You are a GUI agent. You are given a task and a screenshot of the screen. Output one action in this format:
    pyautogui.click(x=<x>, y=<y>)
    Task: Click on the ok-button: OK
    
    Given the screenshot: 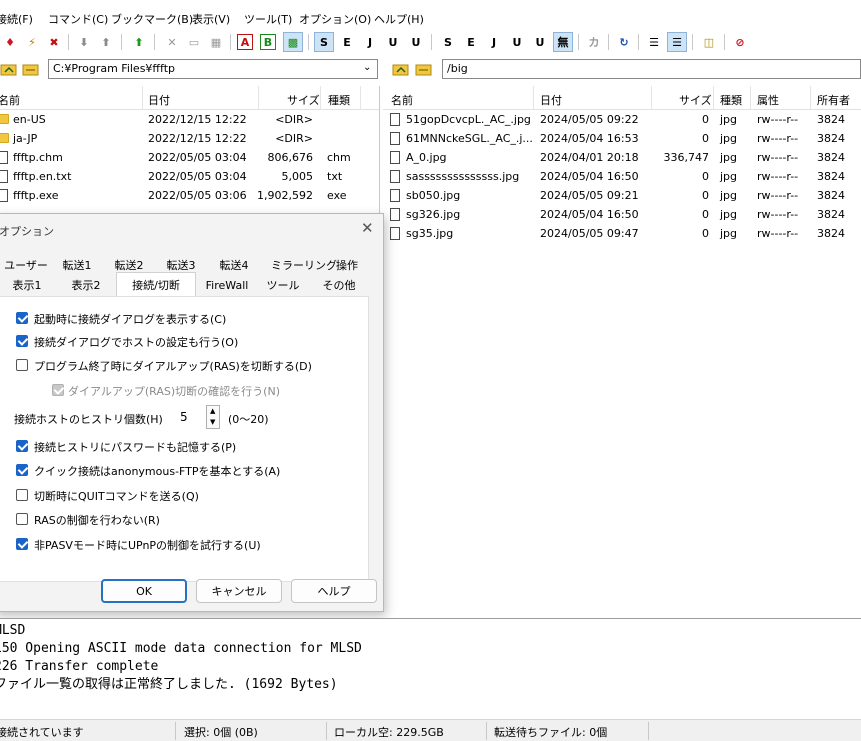 What is the action you would take?
    pyautogui.click(x=144, y=591)
    